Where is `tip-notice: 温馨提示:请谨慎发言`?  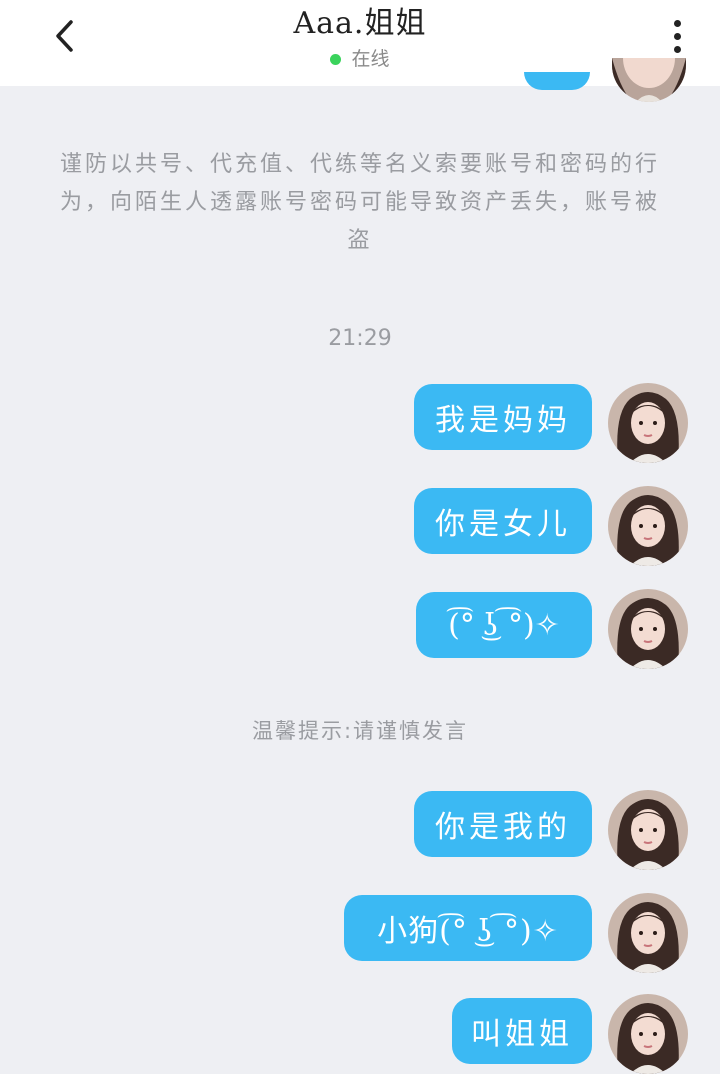
tip-notice: 温馨提示:请谨慎发言 is located at coordinates (360, 731).